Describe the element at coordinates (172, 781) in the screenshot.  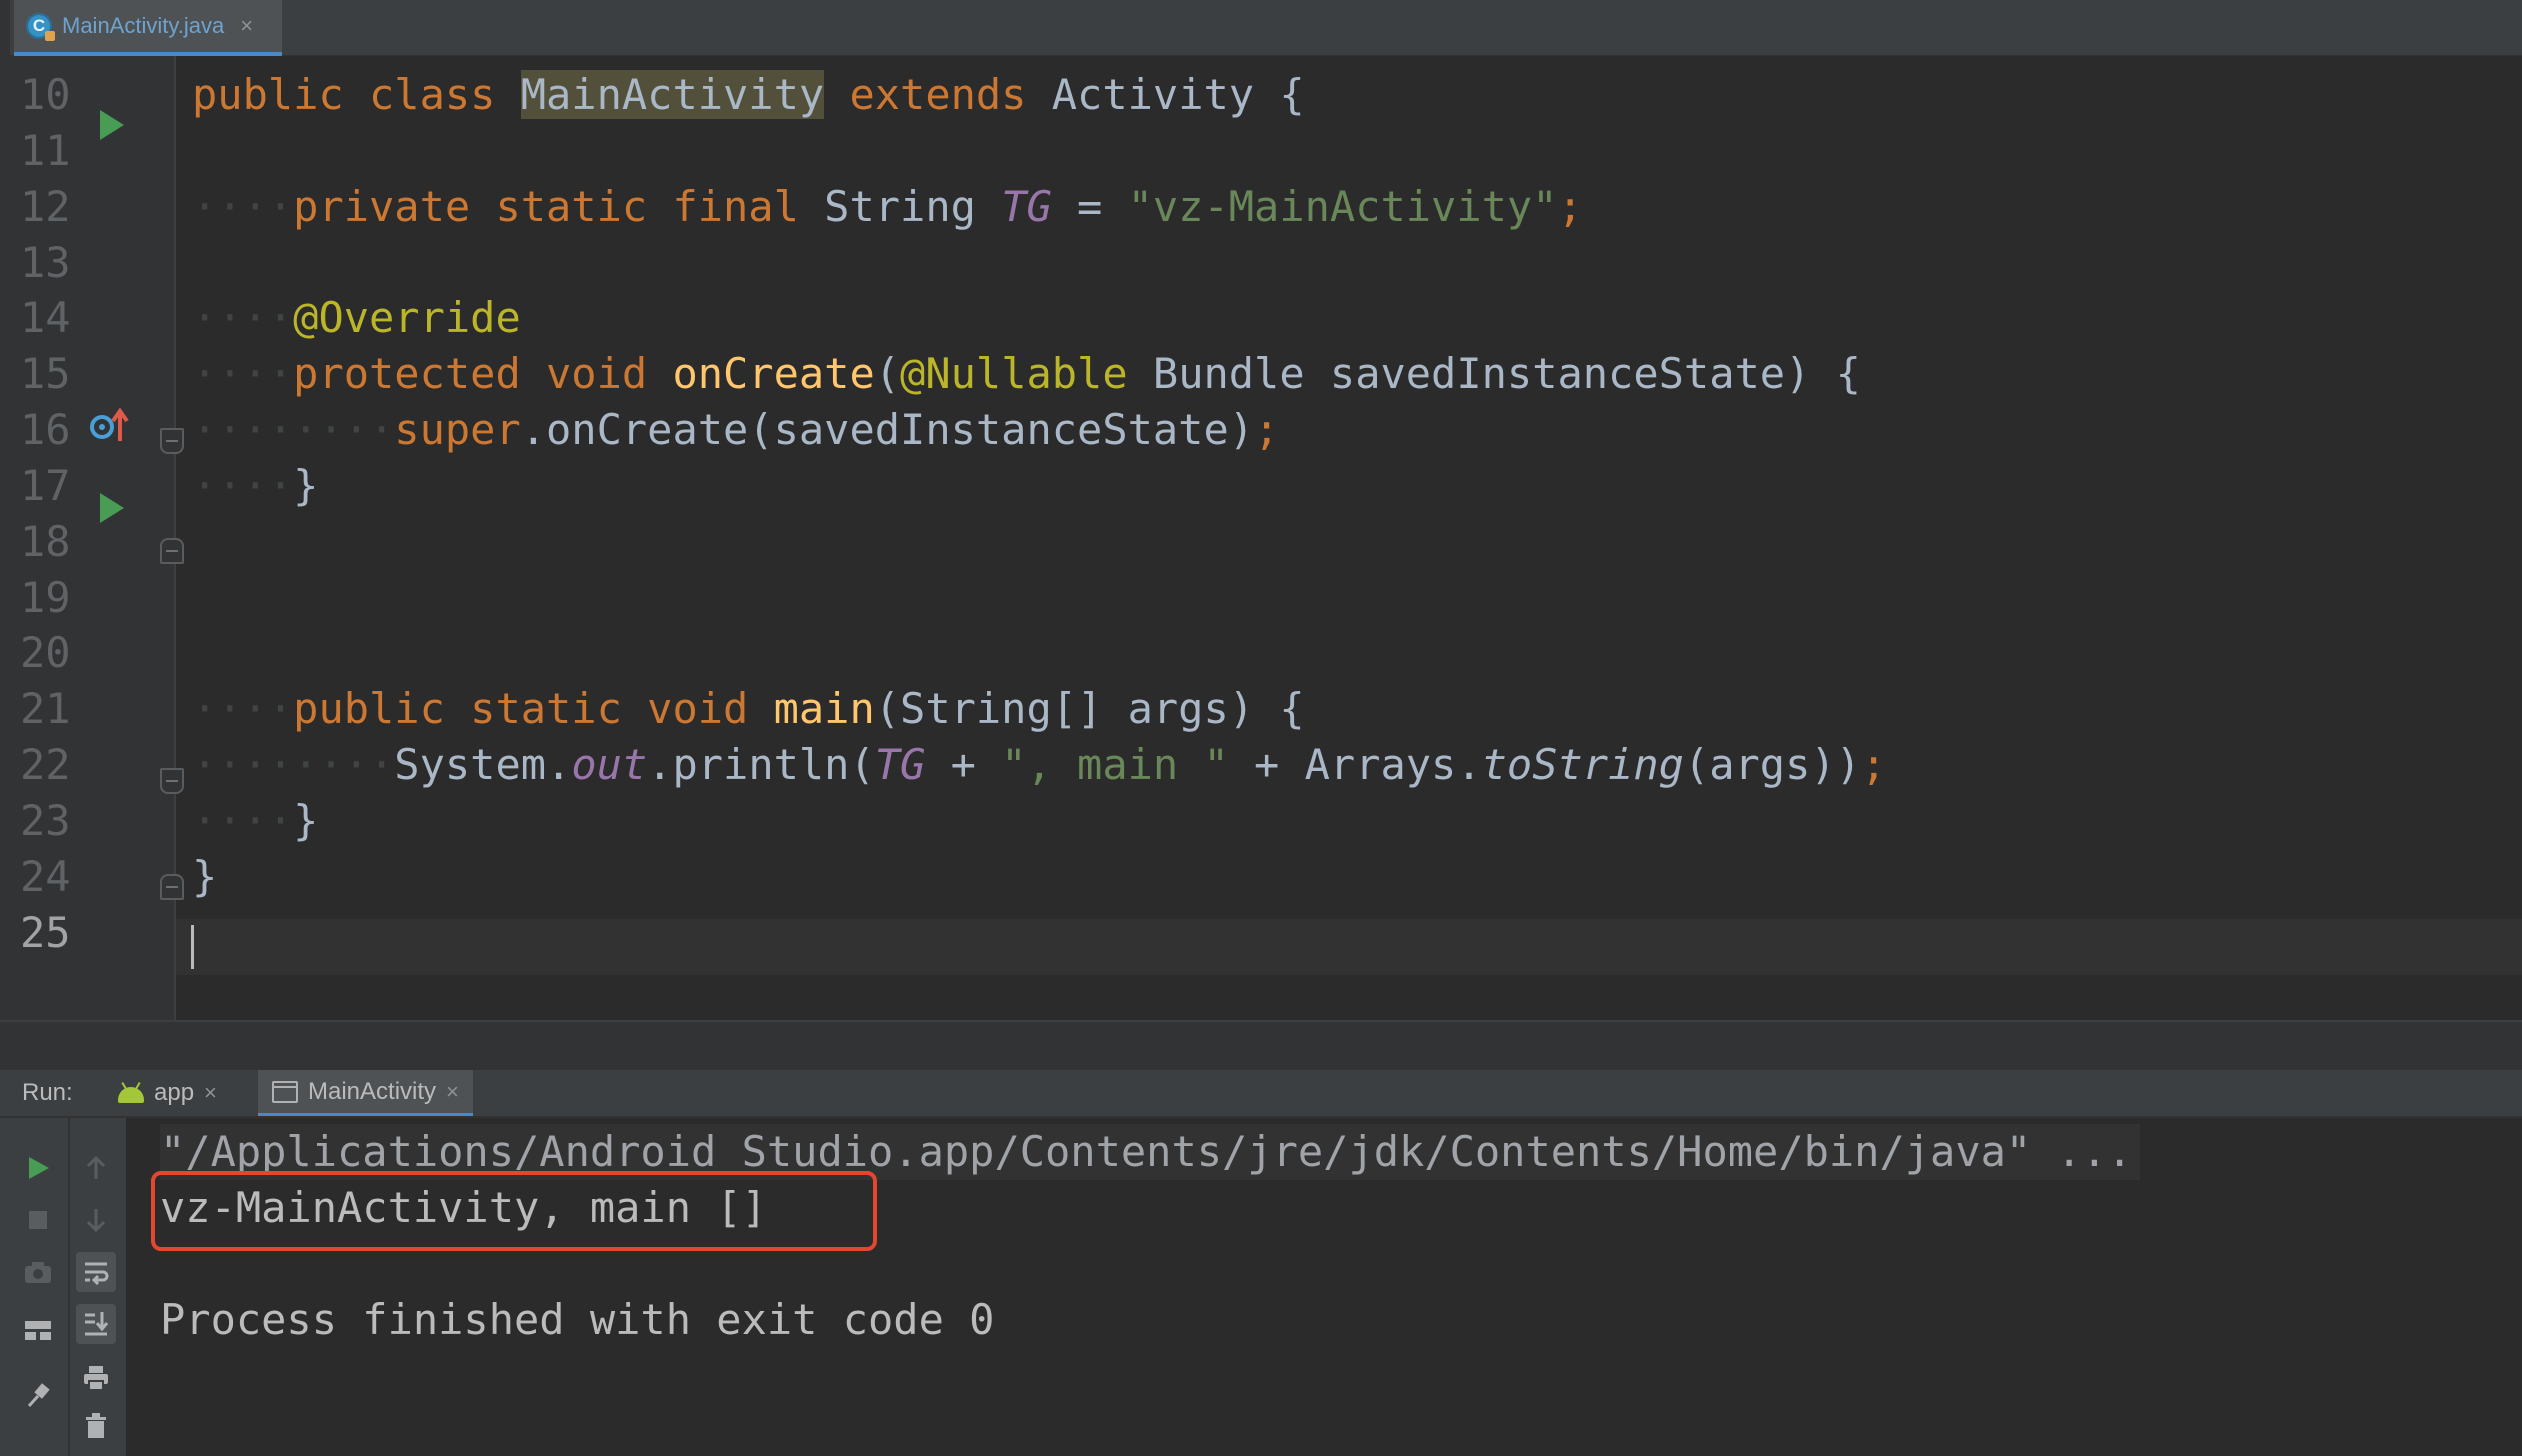
I see `fold-toggle-main` at that location.